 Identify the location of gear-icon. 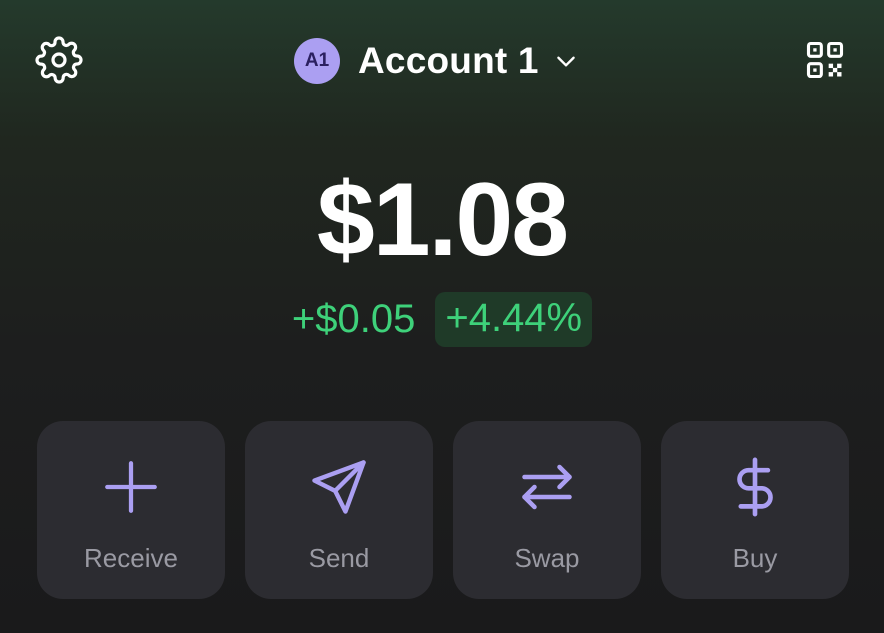
(59, 60).